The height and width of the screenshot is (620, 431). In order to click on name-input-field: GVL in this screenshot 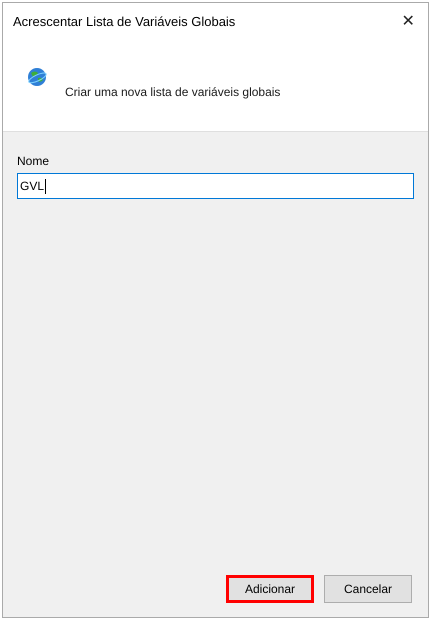, I will do `click(215, 186)`.